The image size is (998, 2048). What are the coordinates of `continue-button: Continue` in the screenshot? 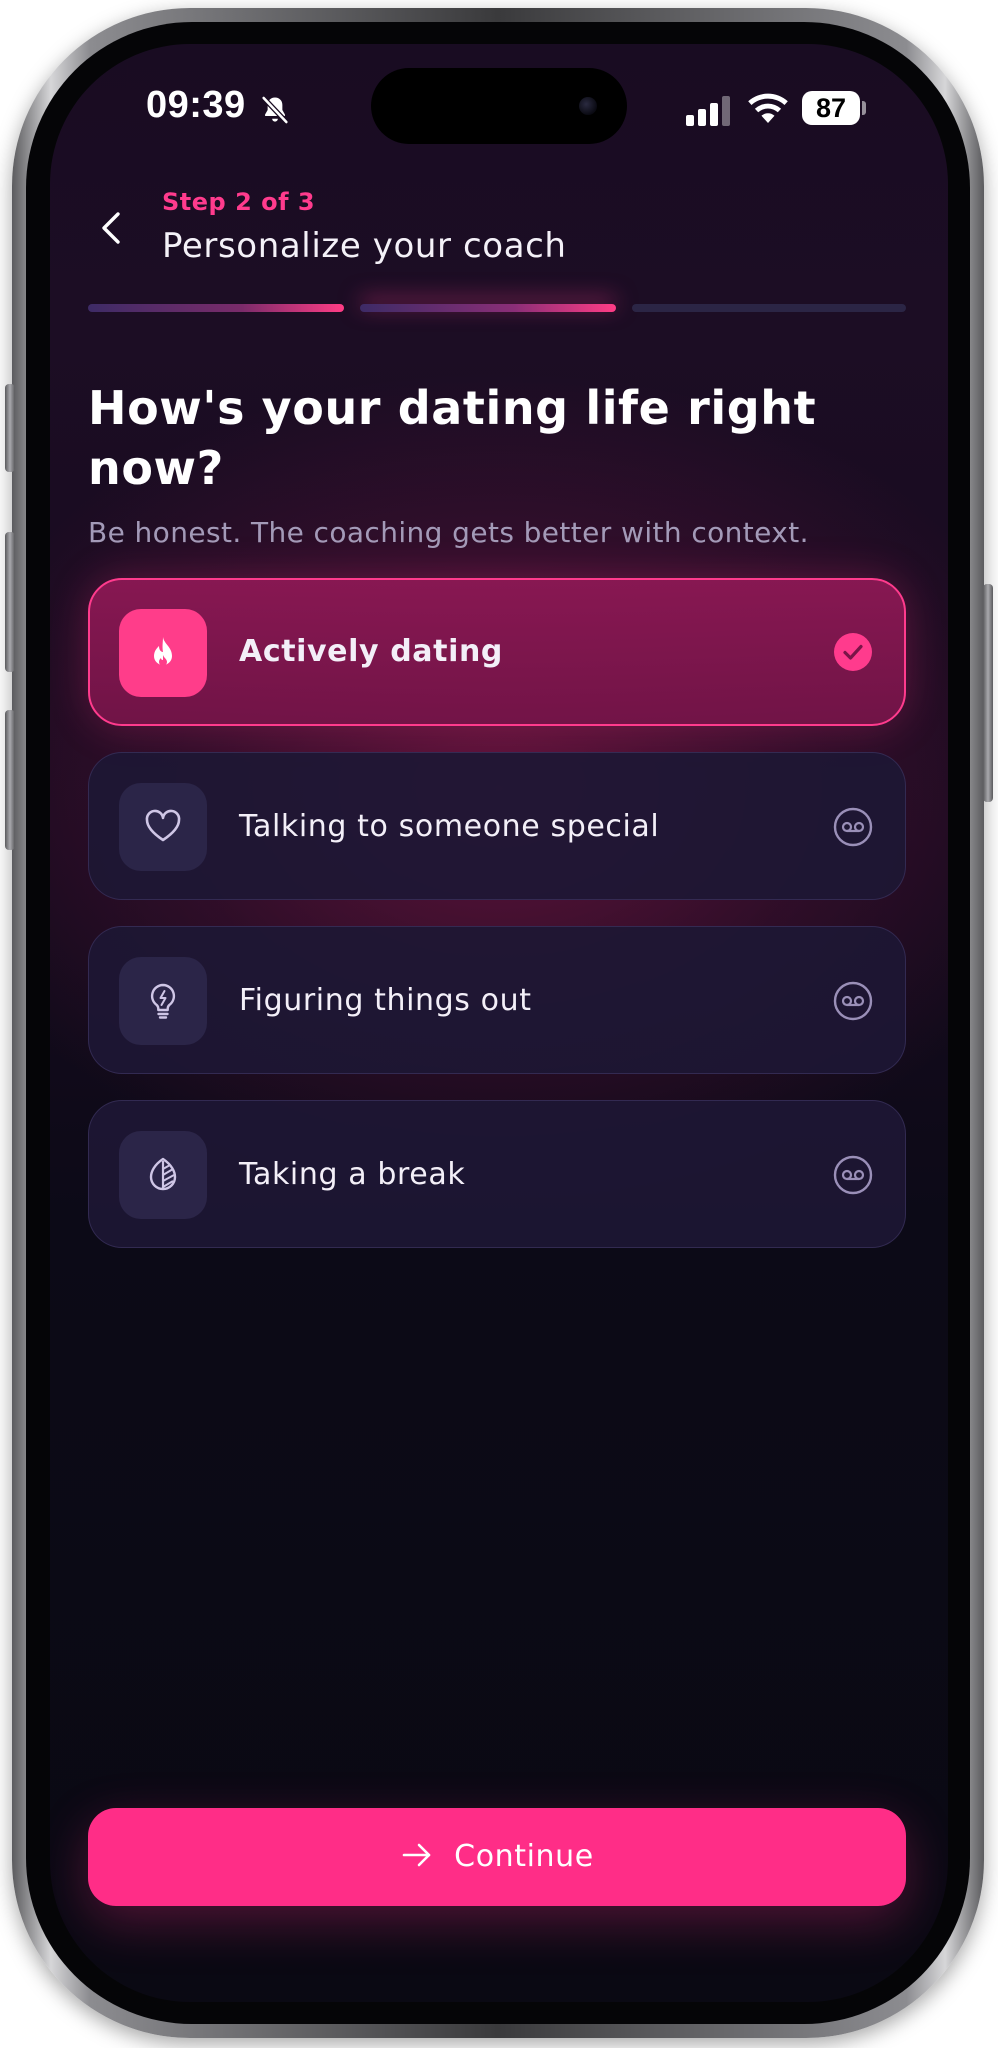 It's located at (497, 1857).